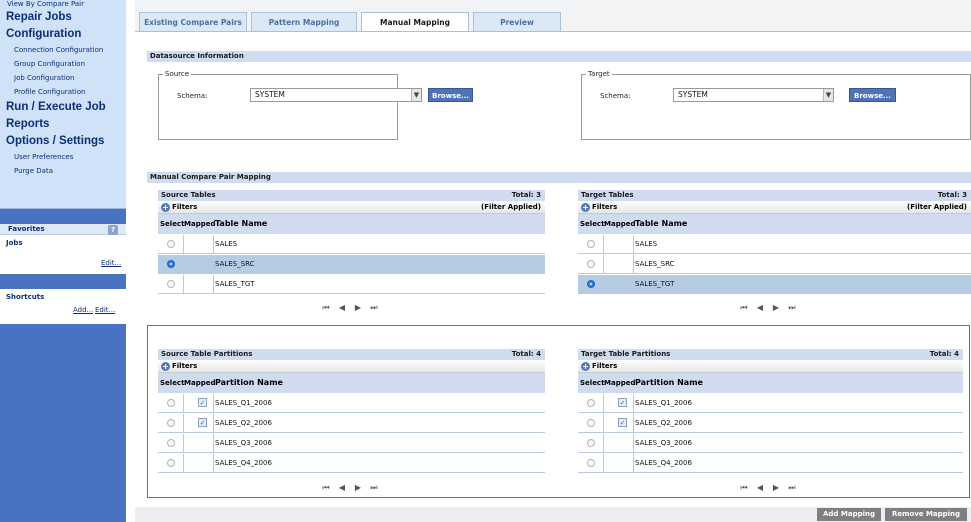 The width and height of the screenshot is (971, 522). Describe the element at coordinates (351, 207) in the screenshot. I see `source-tables-filters: + Filters (Filter Applied)` at that location.